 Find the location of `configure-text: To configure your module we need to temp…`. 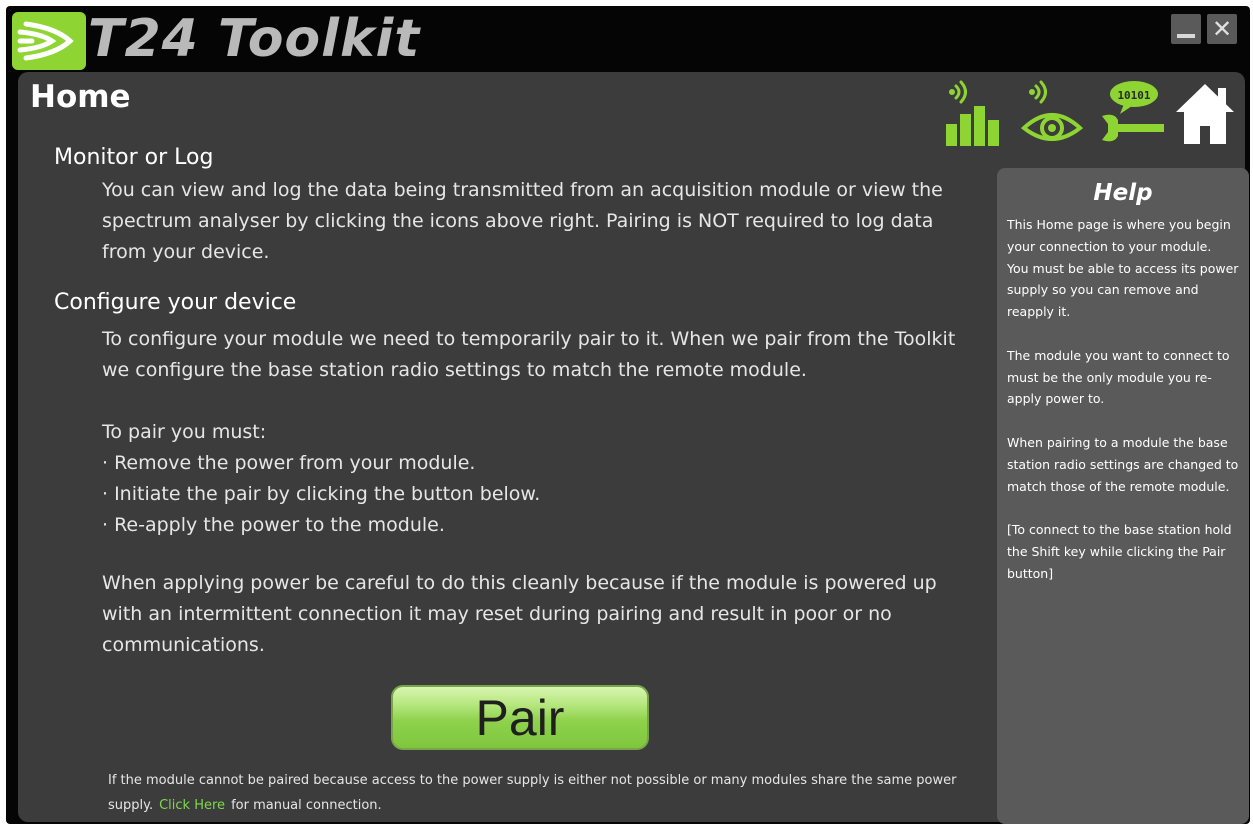

configure-text: To configure your module we need to temp… is located at coordinates (529, 354).